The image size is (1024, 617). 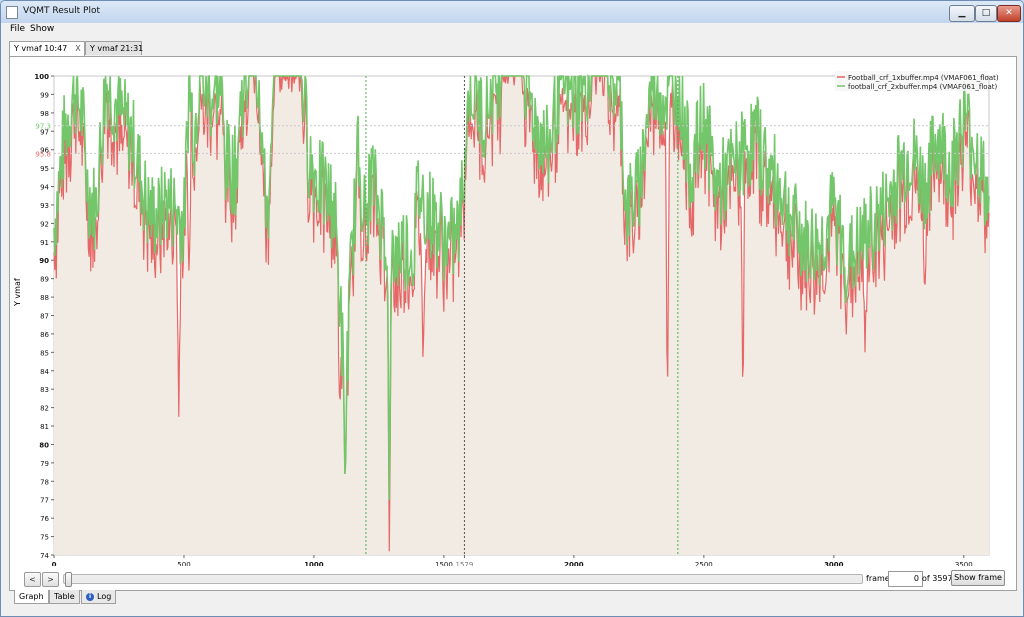 What do you see at coordinates (44, 114) in the screenshot?
I see `y-tick-label: 98` at bounding box center [44, 114].